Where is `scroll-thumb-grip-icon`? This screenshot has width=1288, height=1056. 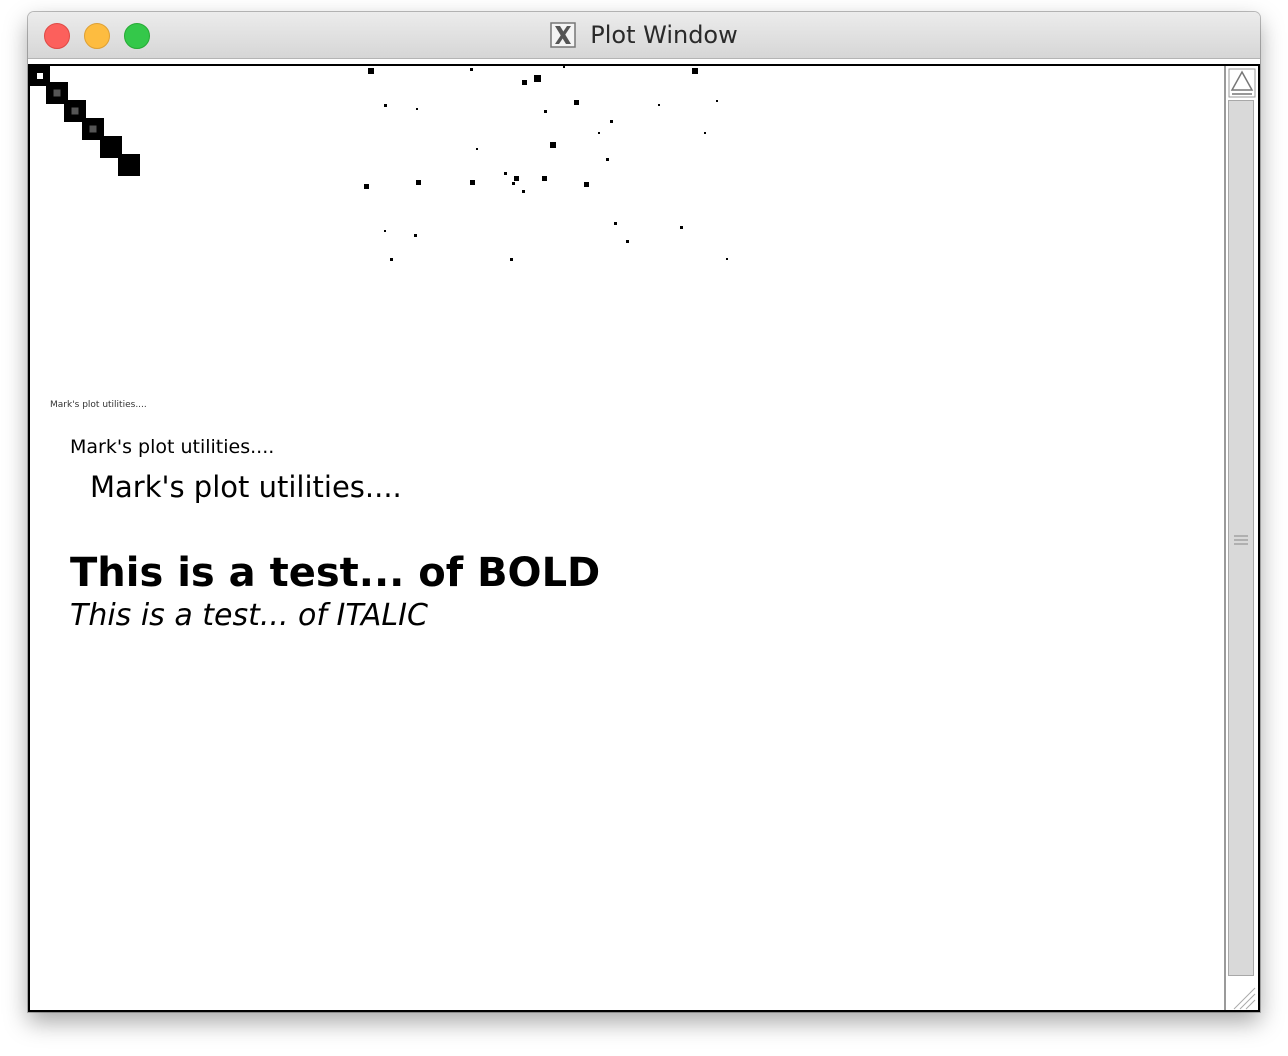 scroll-thumb-grip-icon is located at coordinates (1241, 540).